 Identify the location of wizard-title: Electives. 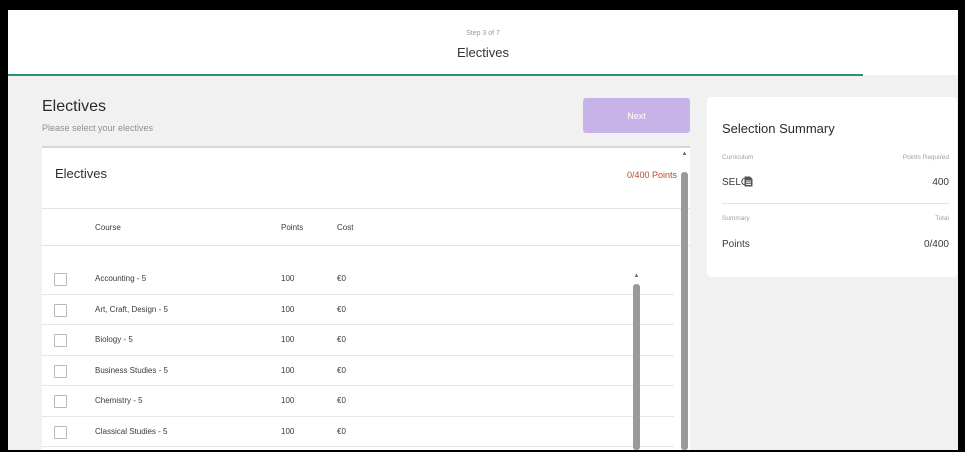
(483, 52).